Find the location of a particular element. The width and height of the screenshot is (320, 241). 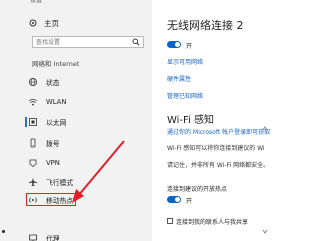

vpn-icon is located at coordinates (33, 163).